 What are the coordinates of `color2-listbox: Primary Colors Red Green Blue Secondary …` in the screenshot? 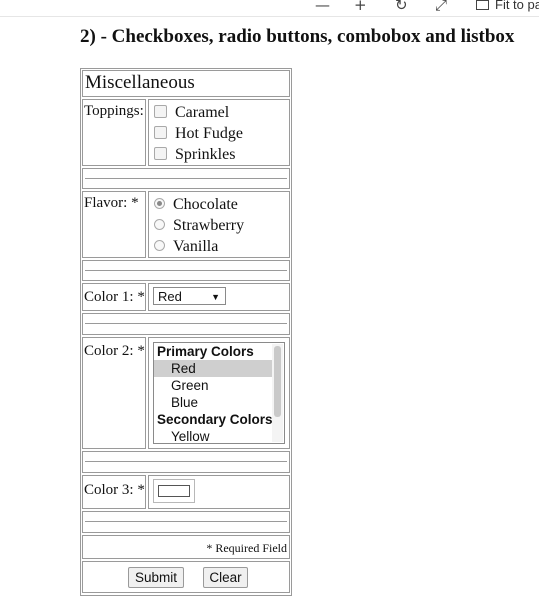 It's located at (219, 393).